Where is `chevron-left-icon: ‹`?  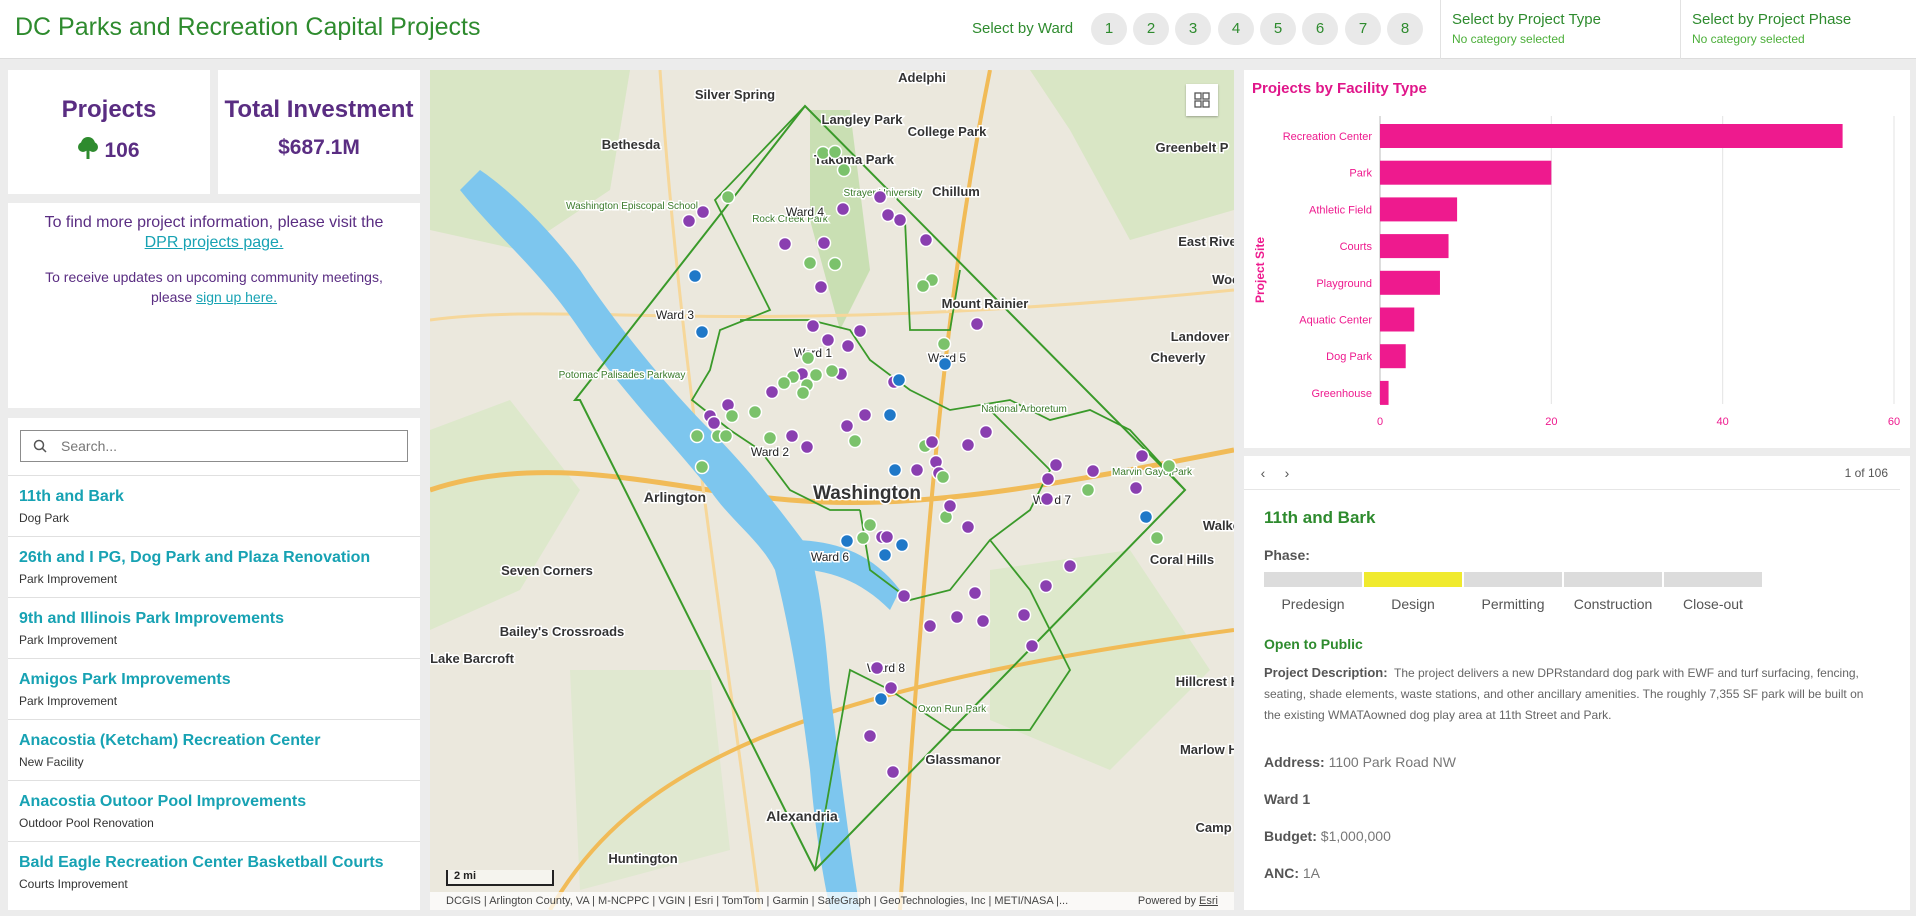 chevron-left-icon: ‹ is located at coordinates (1263, 473).